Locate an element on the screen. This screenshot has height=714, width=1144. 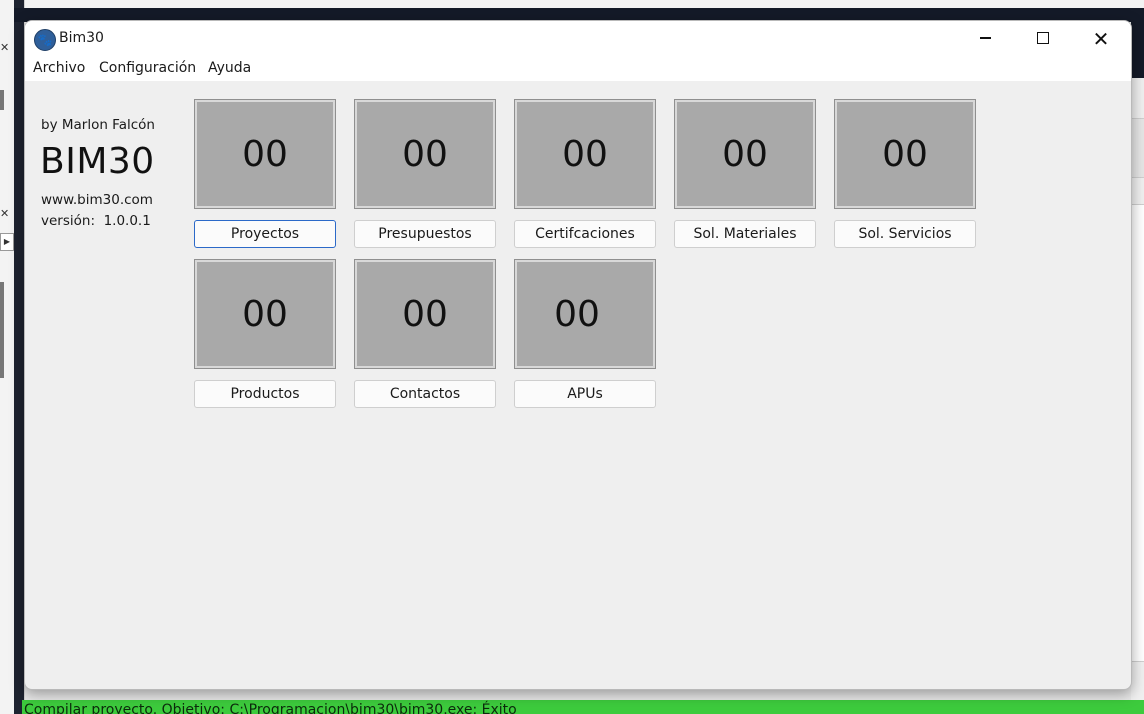
tile-proyectos: 00 is located at coordinates (265, 154).